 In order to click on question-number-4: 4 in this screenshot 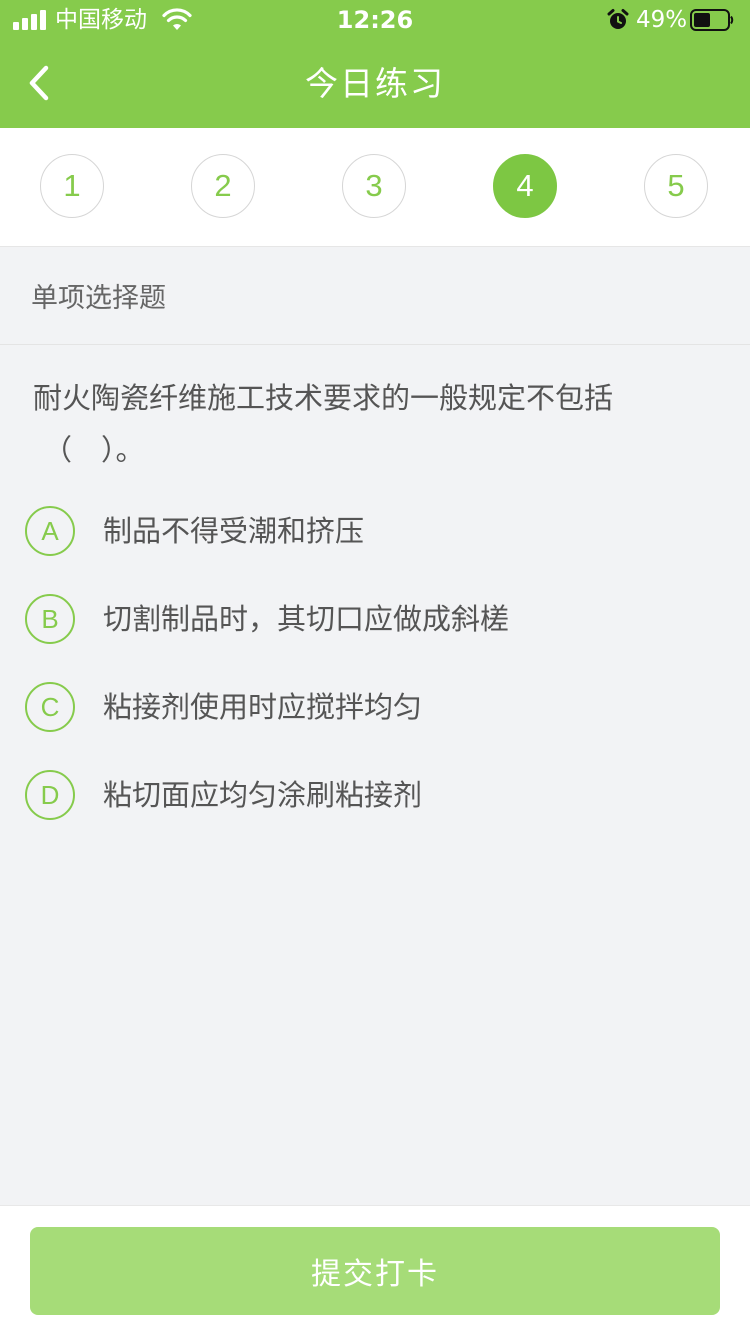, I will do `click(525, 186)`.